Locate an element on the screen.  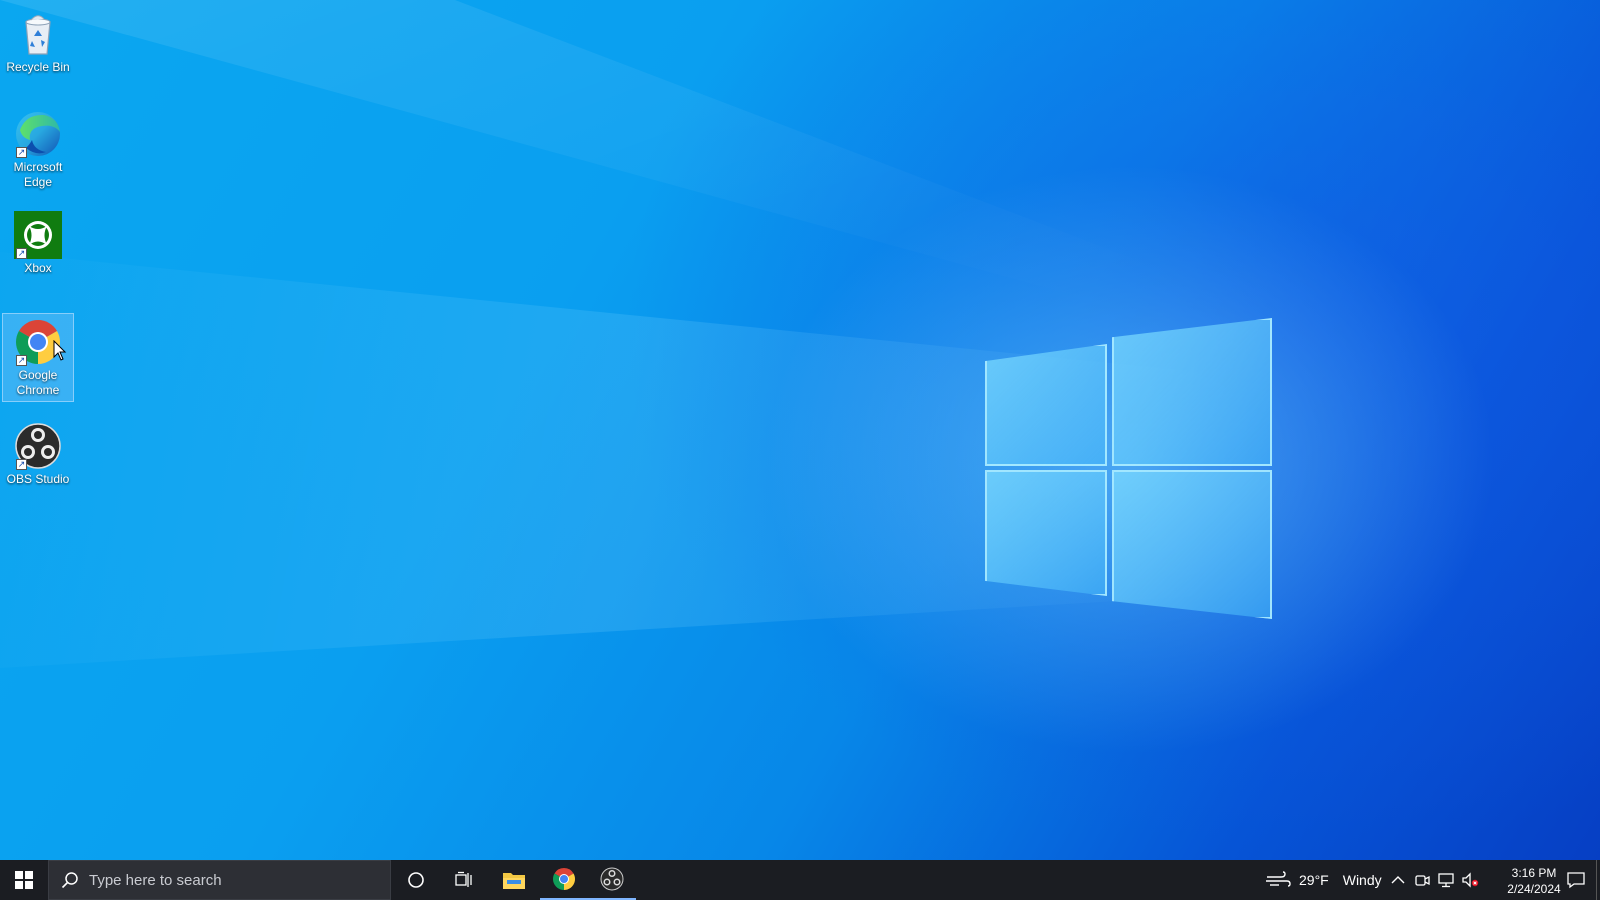
show-desktop-button is located at coordinates (1598, 880).